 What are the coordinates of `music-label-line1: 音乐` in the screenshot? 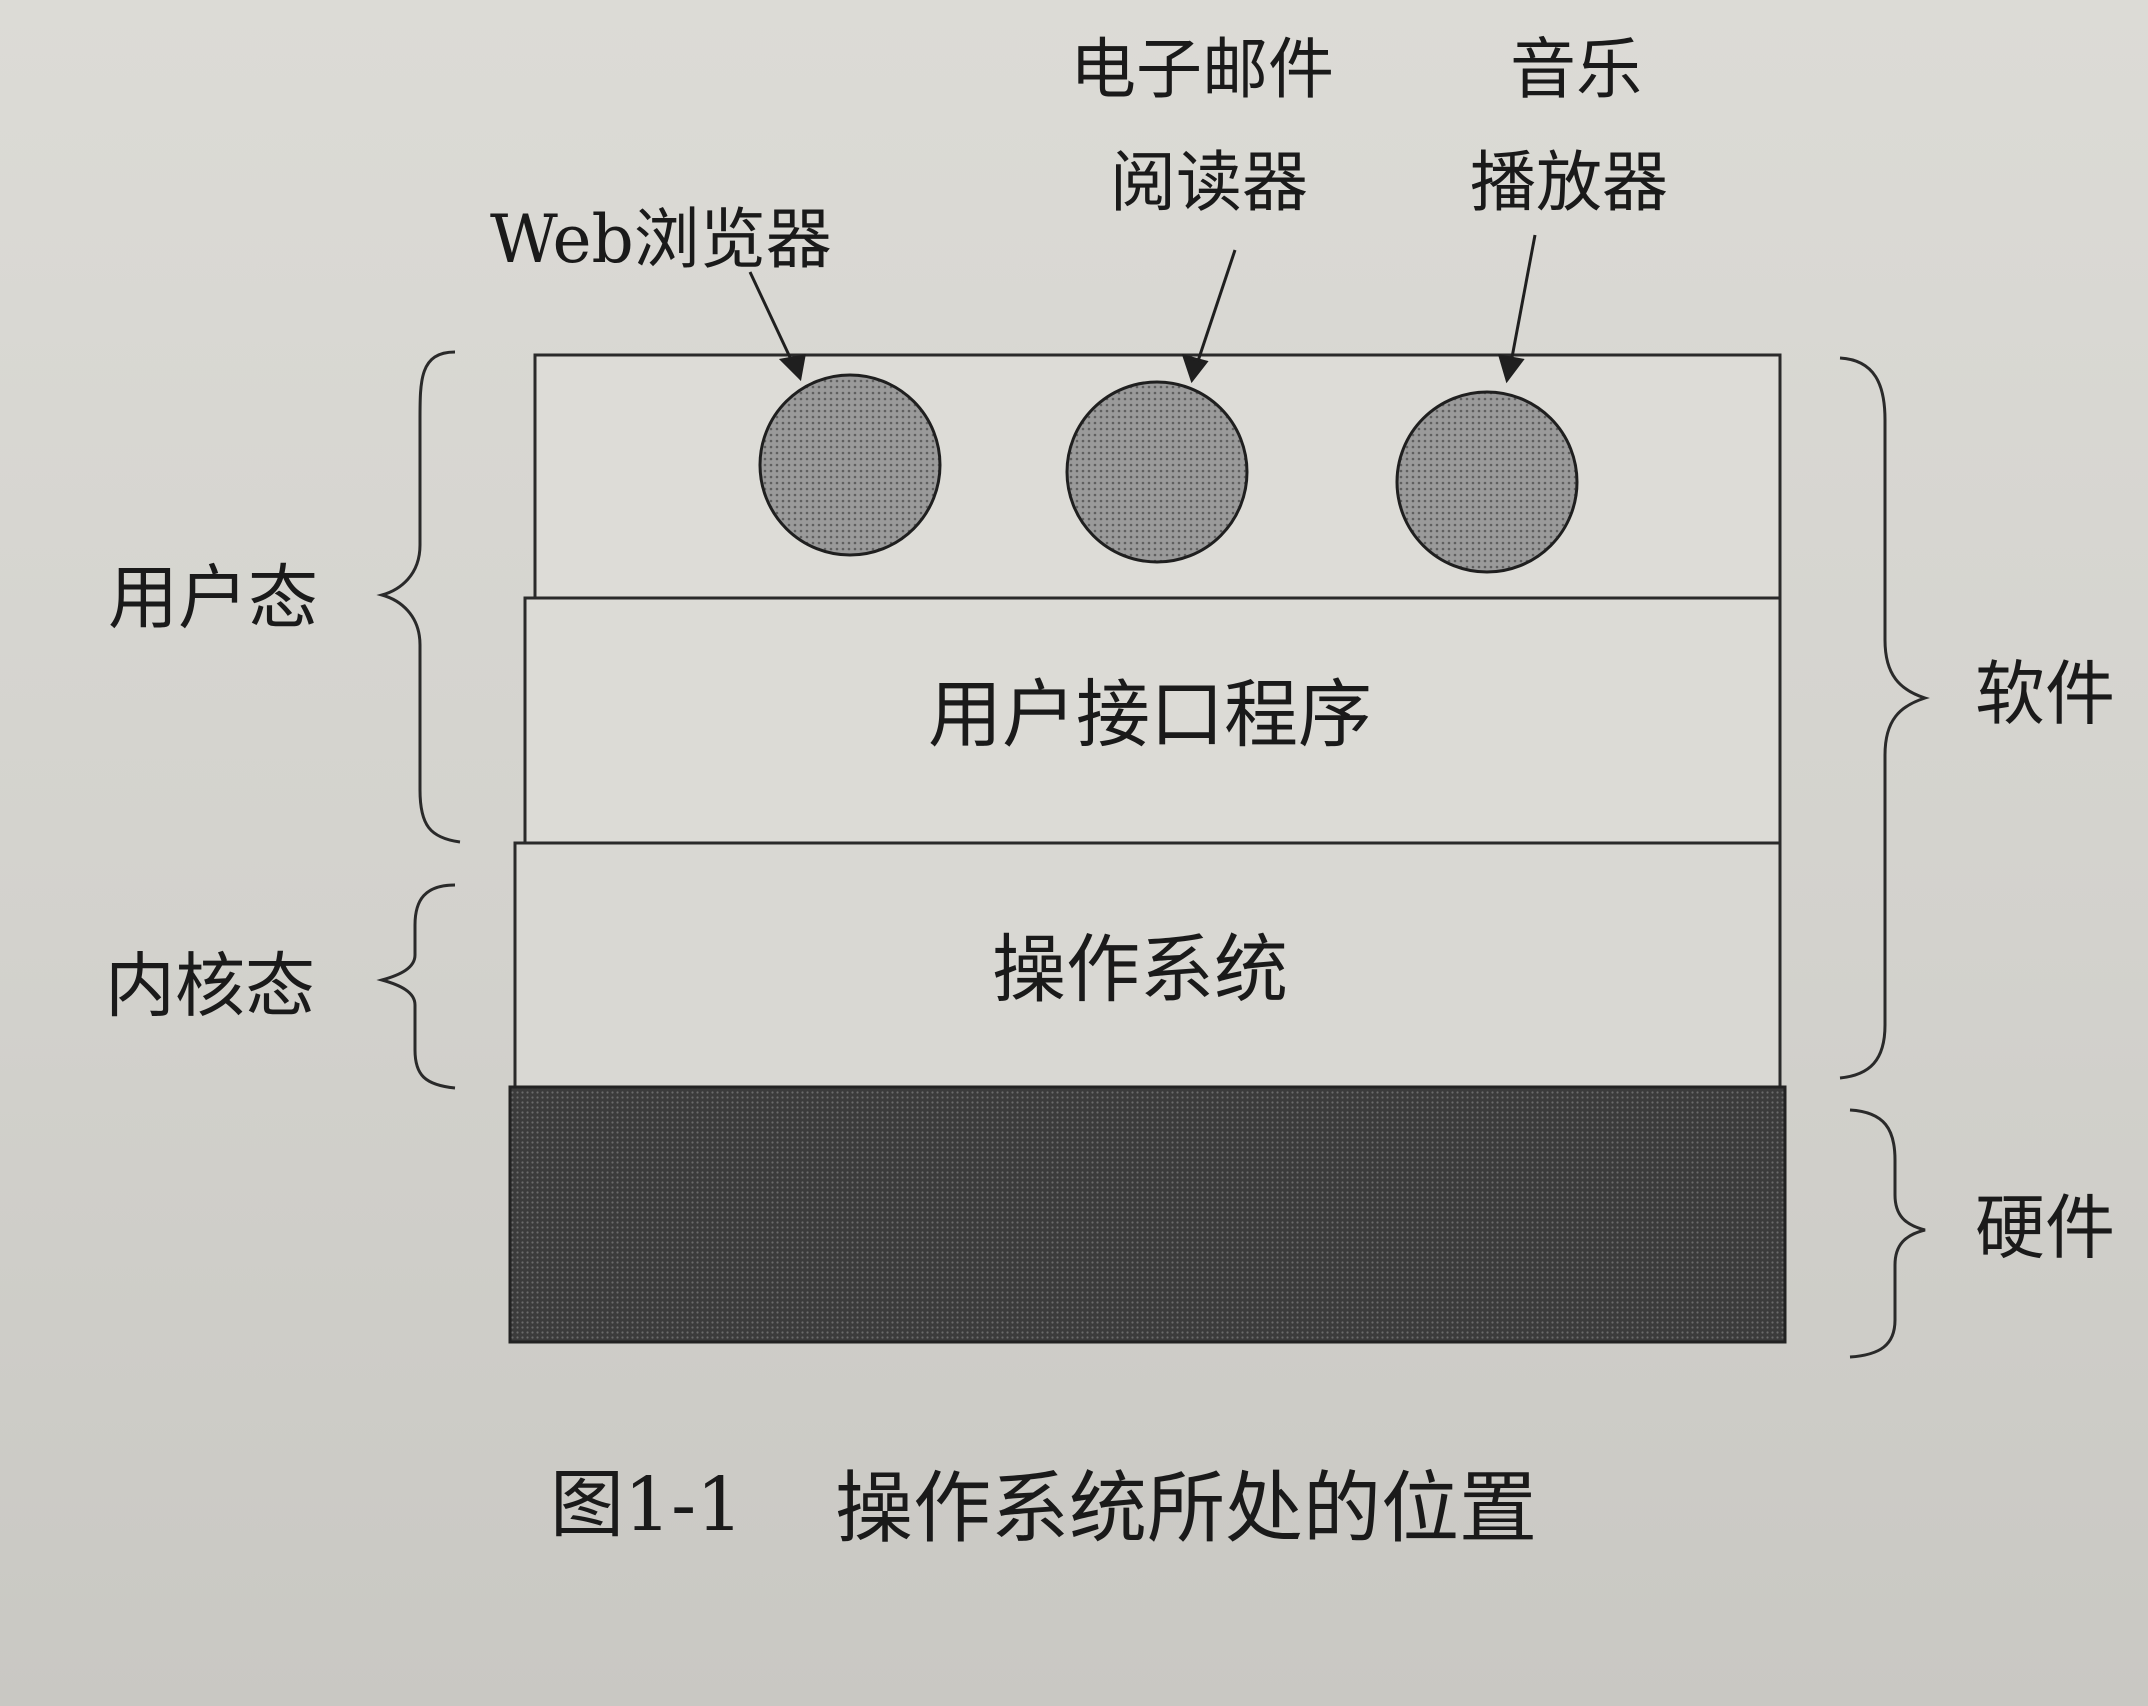 It's located at (1576, 69).